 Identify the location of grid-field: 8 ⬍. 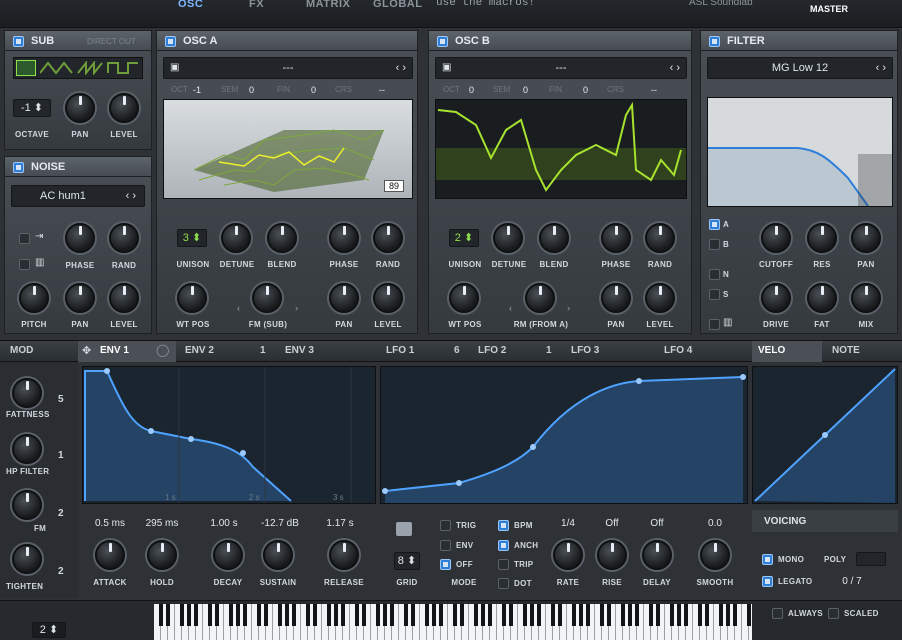
(407, 561).